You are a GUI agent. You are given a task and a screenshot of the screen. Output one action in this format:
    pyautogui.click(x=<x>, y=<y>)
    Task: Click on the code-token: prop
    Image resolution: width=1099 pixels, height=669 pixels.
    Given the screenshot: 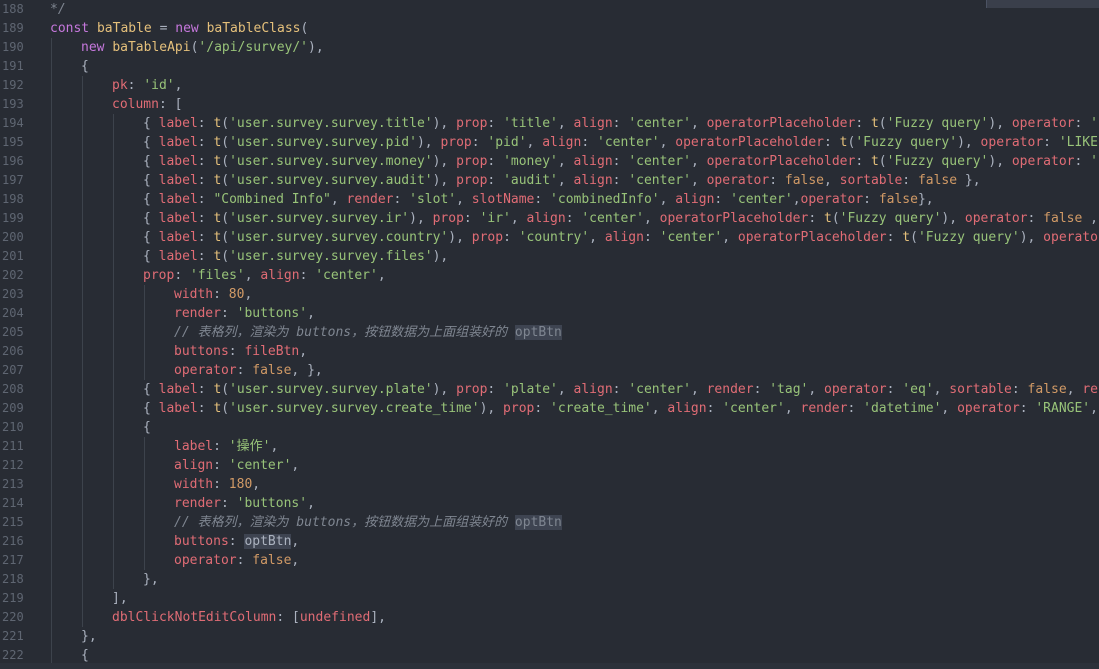 What is the action you would take?
    pyautogui.click(x=487, y=237)
    